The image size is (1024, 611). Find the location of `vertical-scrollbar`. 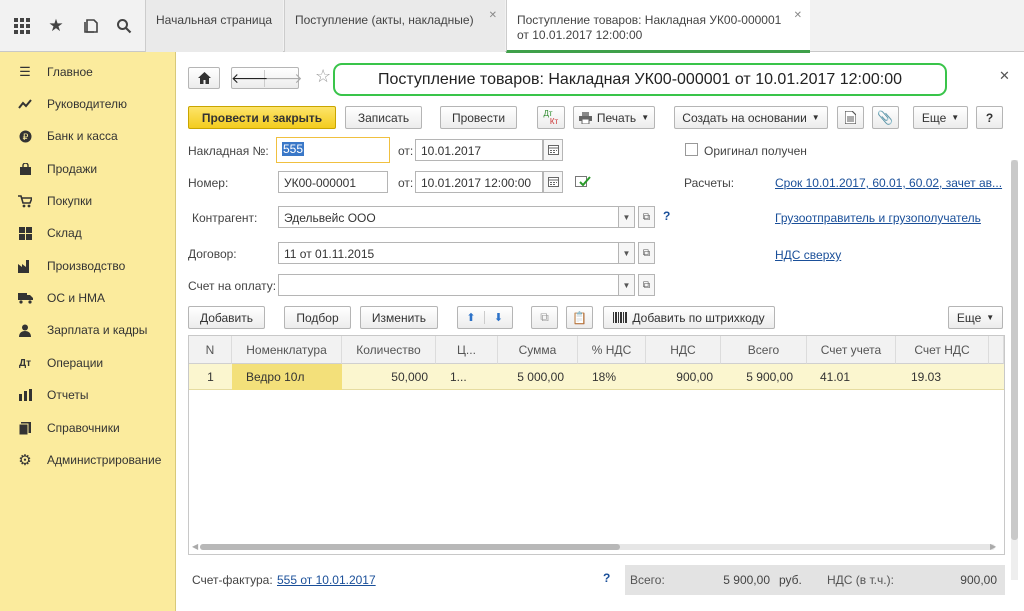

vertical-scrollbar is located at coordinates (1014, 370).